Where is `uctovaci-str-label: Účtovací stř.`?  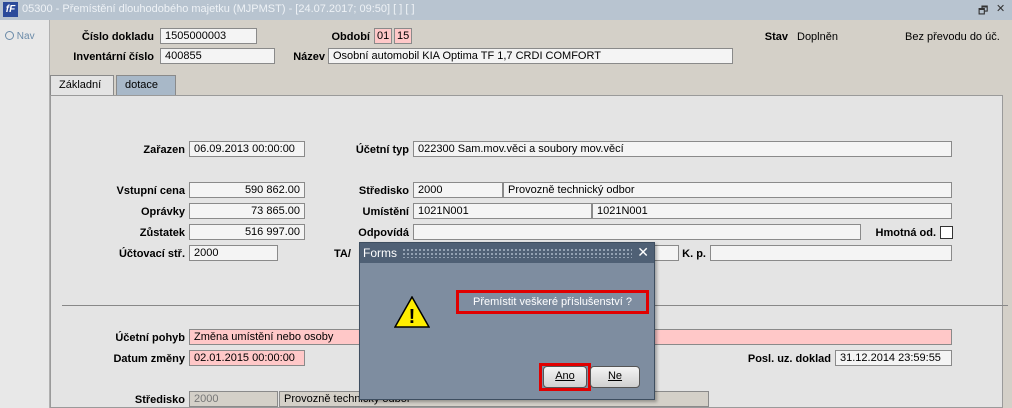
uctovaci-str-label: Účtovací stř. is located at coordinates (151, 254).